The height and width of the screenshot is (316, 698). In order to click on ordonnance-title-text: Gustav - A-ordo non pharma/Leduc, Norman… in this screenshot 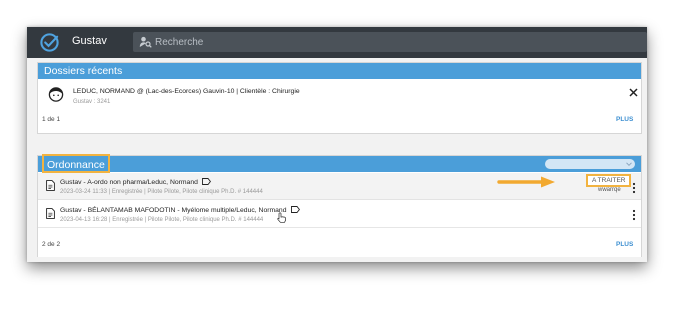, I will do `click(135, 182)`.